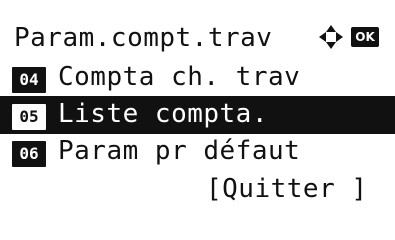 This screenshot has height=240, width=395. Describe the element at coordinates (287, 189) in the screenshot. I see `quit-button: [Quitter ]` at that location.